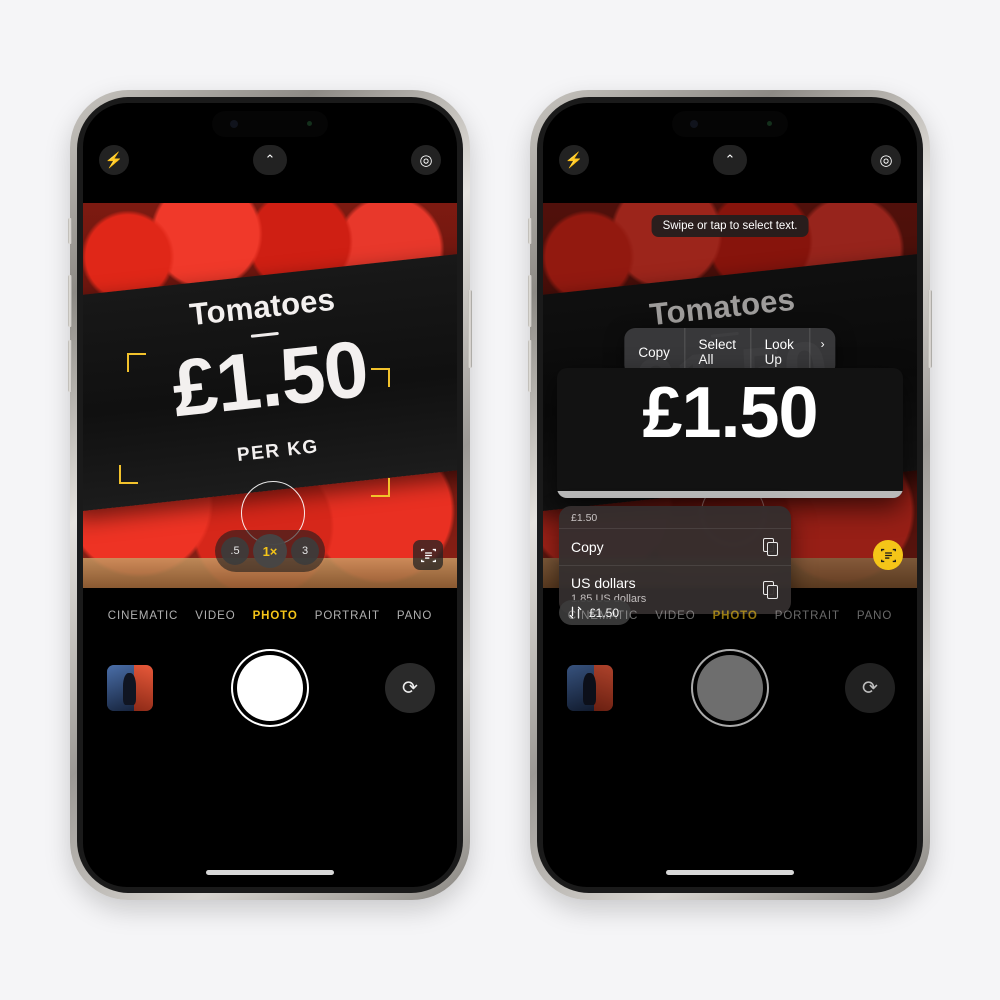 The height and width of the screenshot is (1000, 1000). Describe the element at coordinates (380, 377) in the screenshot. I see `live-text-bracket-top-right` at that location.